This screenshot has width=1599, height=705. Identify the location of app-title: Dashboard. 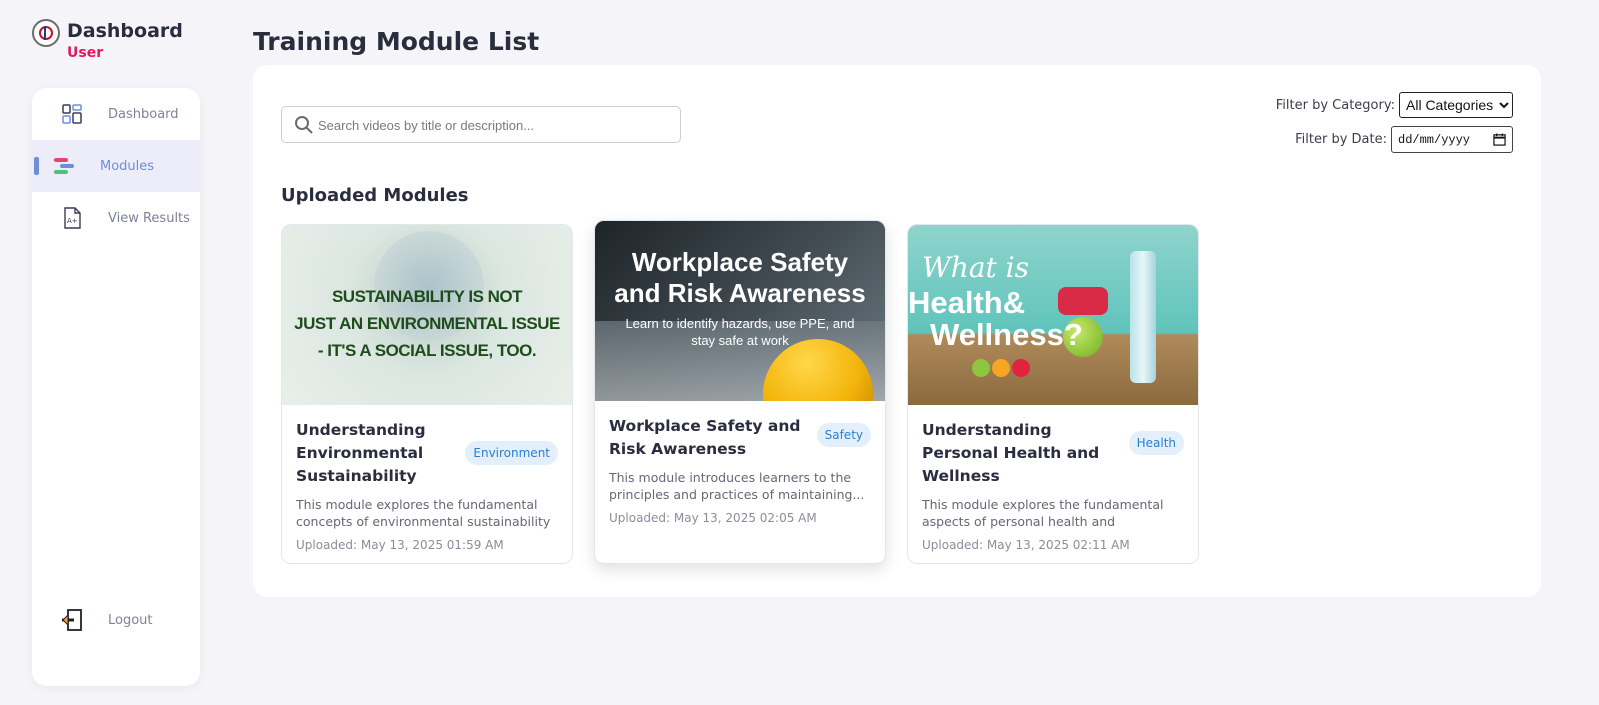
(125, 31).